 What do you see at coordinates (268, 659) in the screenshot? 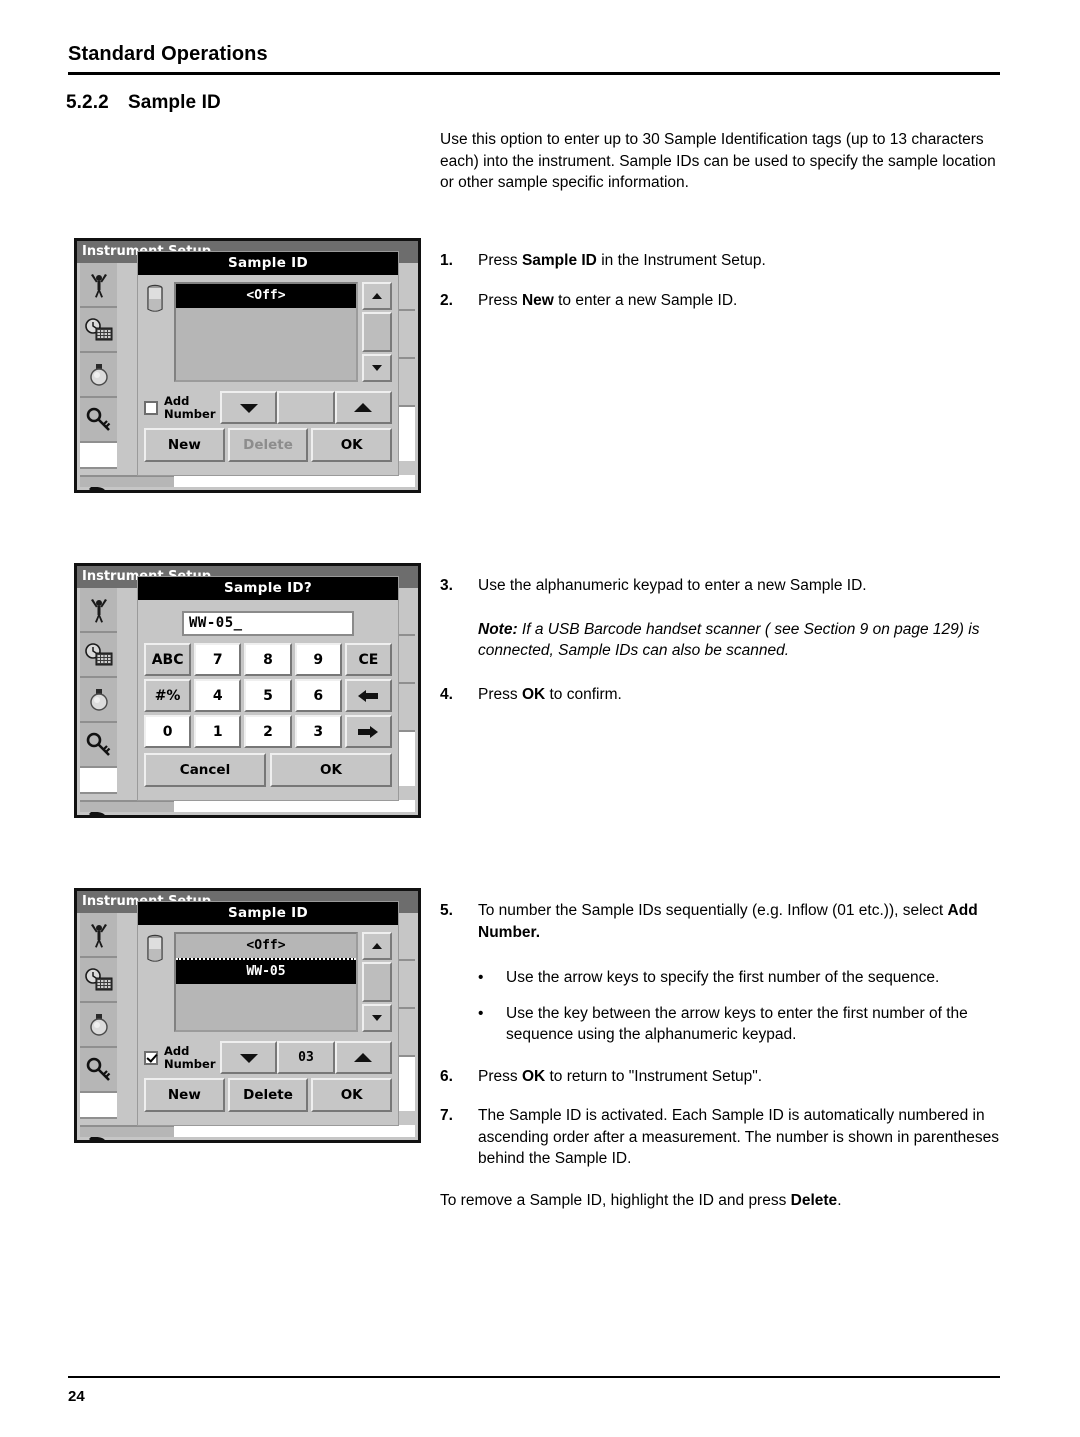
I see `key-8: 8` at bounding box center [268, 659].